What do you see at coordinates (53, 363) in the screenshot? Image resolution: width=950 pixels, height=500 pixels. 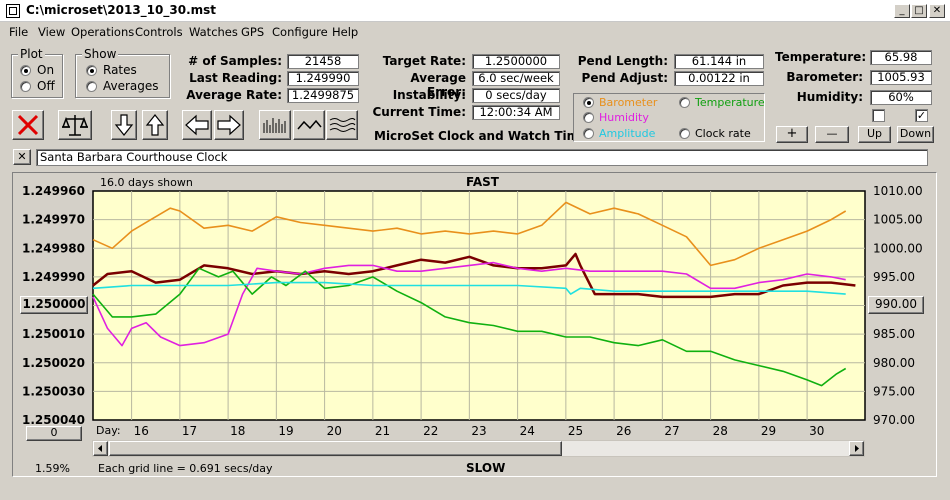 I see `left-tick-label: 1.250020` at bounding box center [53, 363].